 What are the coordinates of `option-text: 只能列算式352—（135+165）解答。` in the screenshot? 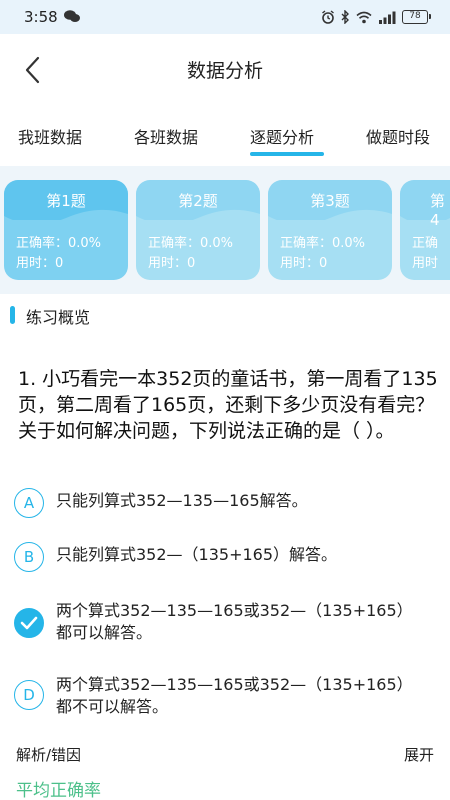 It's located at (197, 554).